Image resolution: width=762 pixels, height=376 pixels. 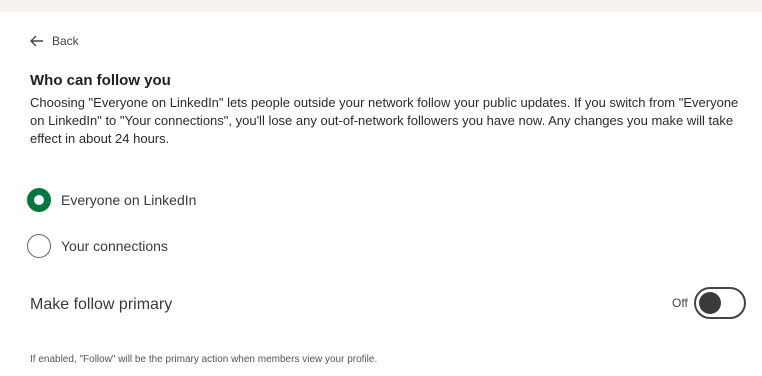 What do you see at coordinates (100, 80) in the screenshot?
I see `section-title: Who can follow you` at bounding box center [100, 80].